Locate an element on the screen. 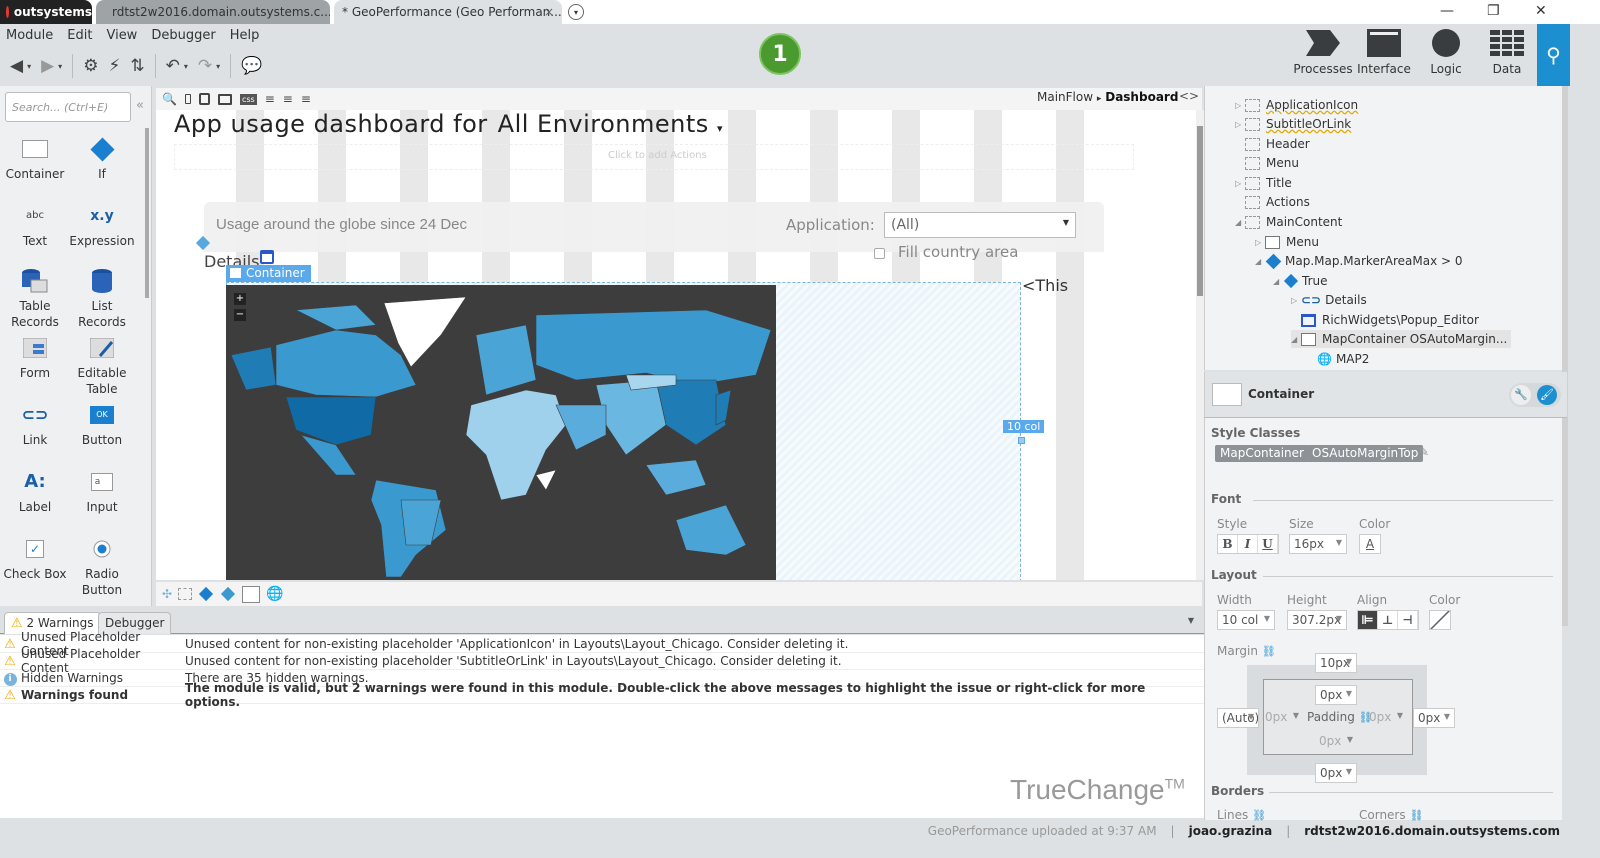  tree-node: RichWidgets\Popup_Editor is located at coordinates (1385, 320).